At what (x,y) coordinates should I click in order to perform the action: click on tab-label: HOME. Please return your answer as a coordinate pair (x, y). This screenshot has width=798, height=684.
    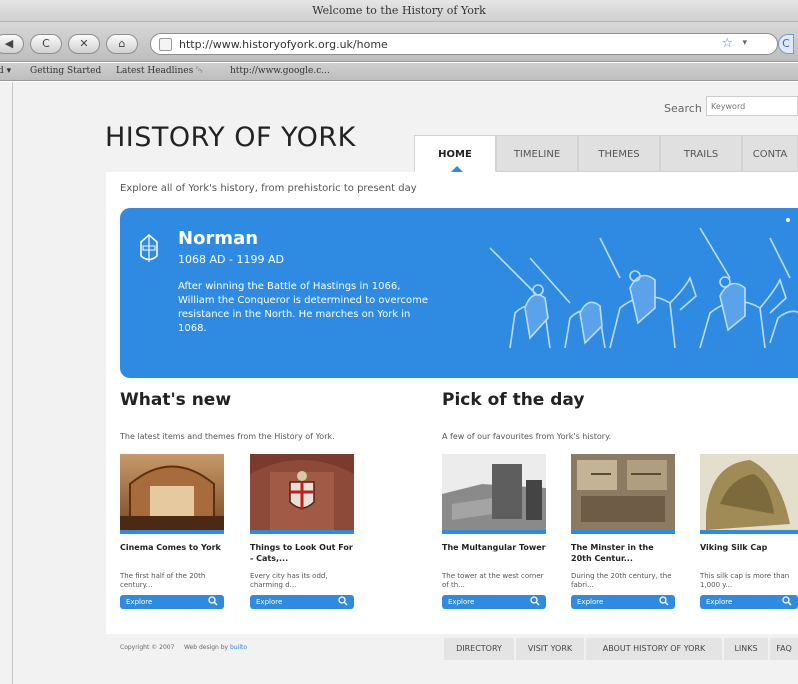
    Looking at the image, I should click on (455, 154).